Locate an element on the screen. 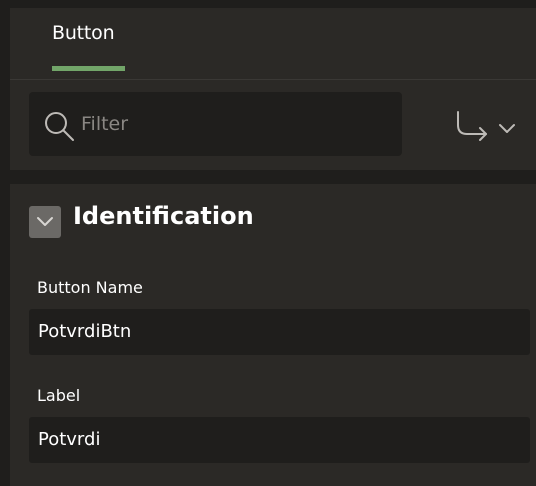  tab-divider is located at coordinates (273, 79).